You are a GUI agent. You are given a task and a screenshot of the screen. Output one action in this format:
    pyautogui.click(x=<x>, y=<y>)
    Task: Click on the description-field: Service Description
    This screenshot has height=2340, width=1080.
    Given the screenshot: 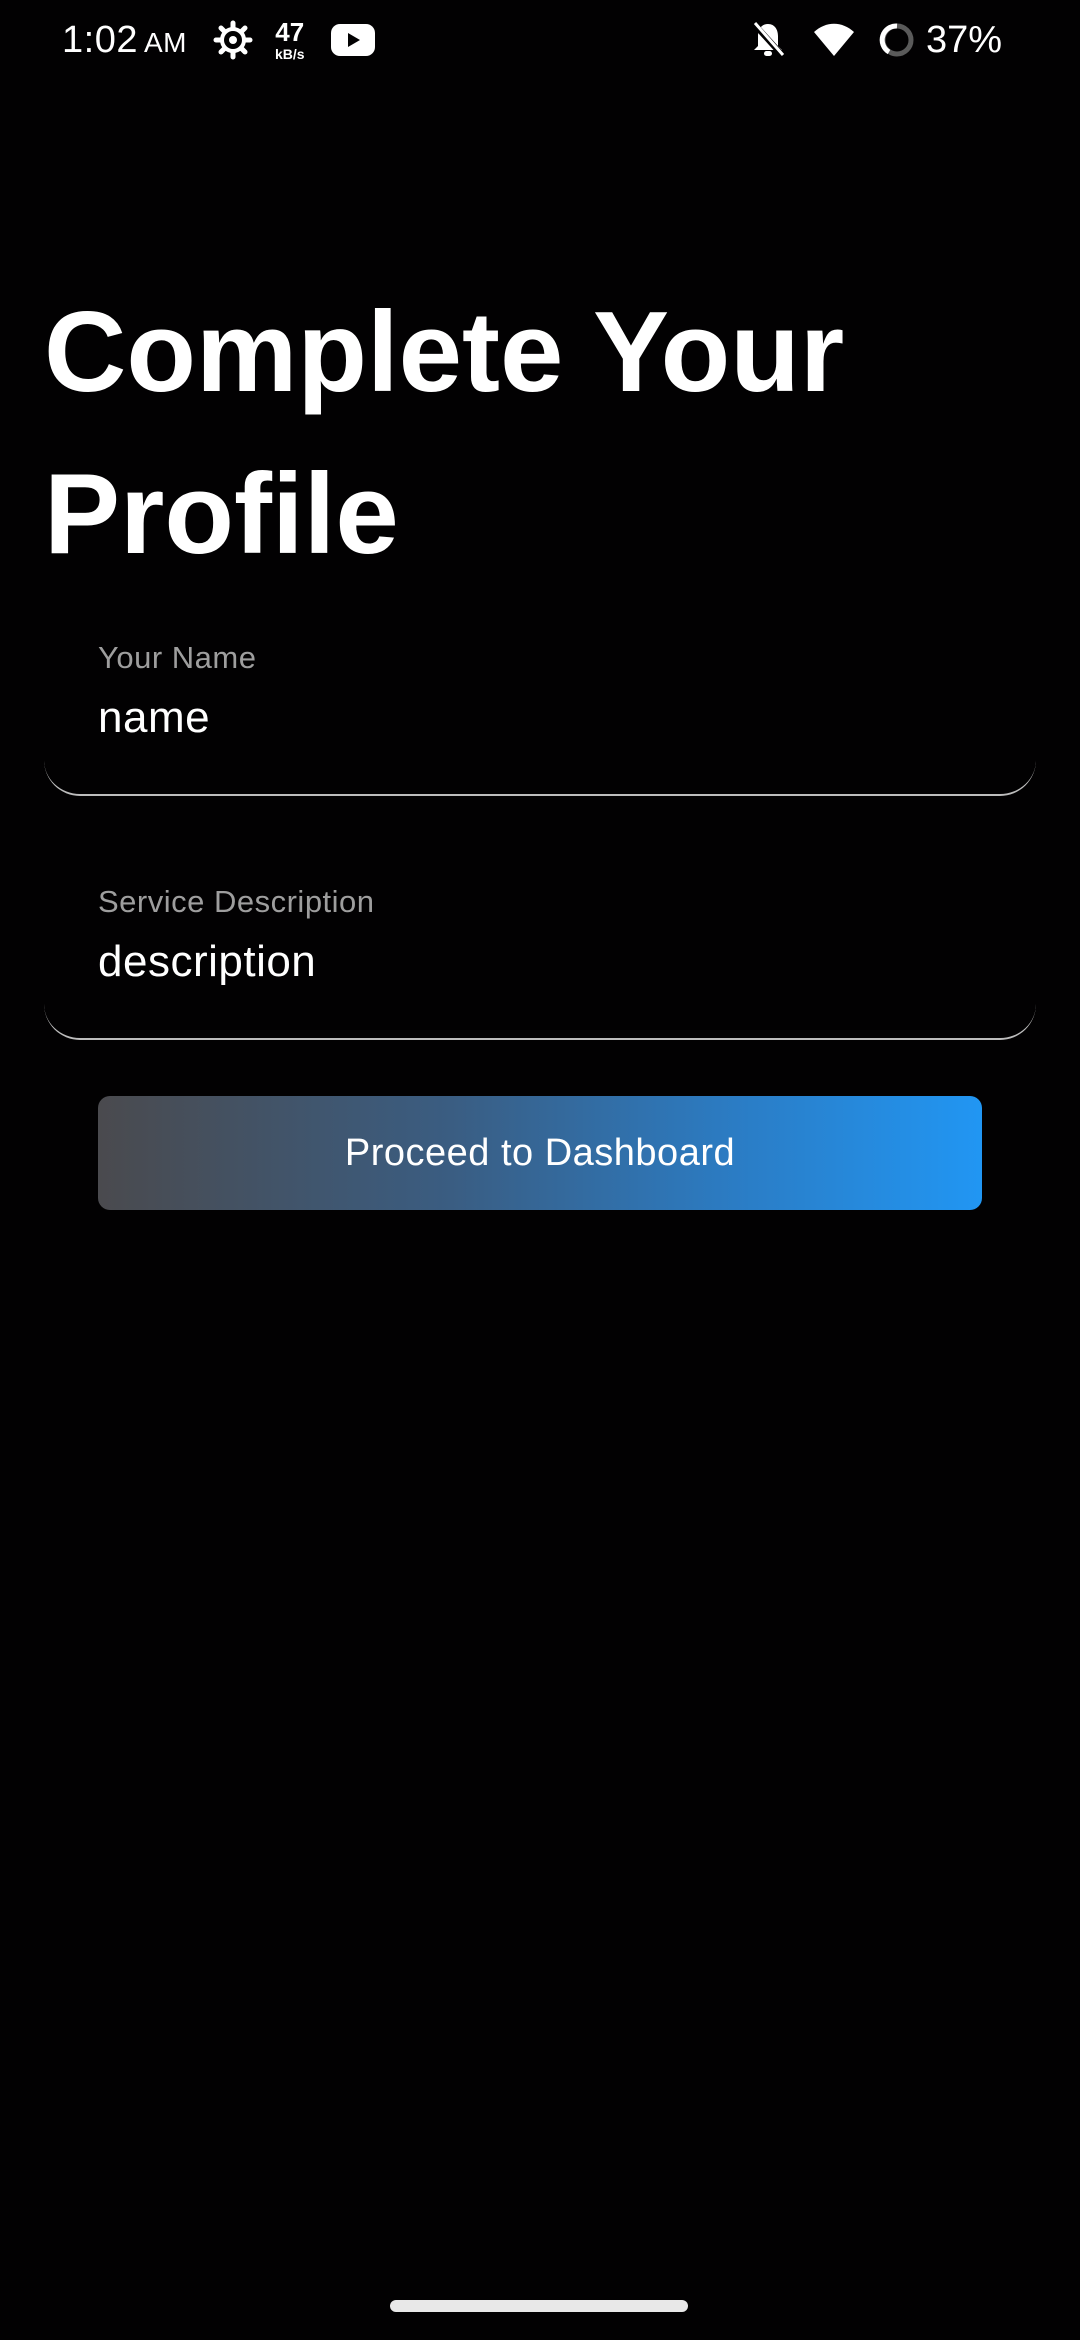 What is the action you would take?
    pyautogui.click(x=540, y=955)
    